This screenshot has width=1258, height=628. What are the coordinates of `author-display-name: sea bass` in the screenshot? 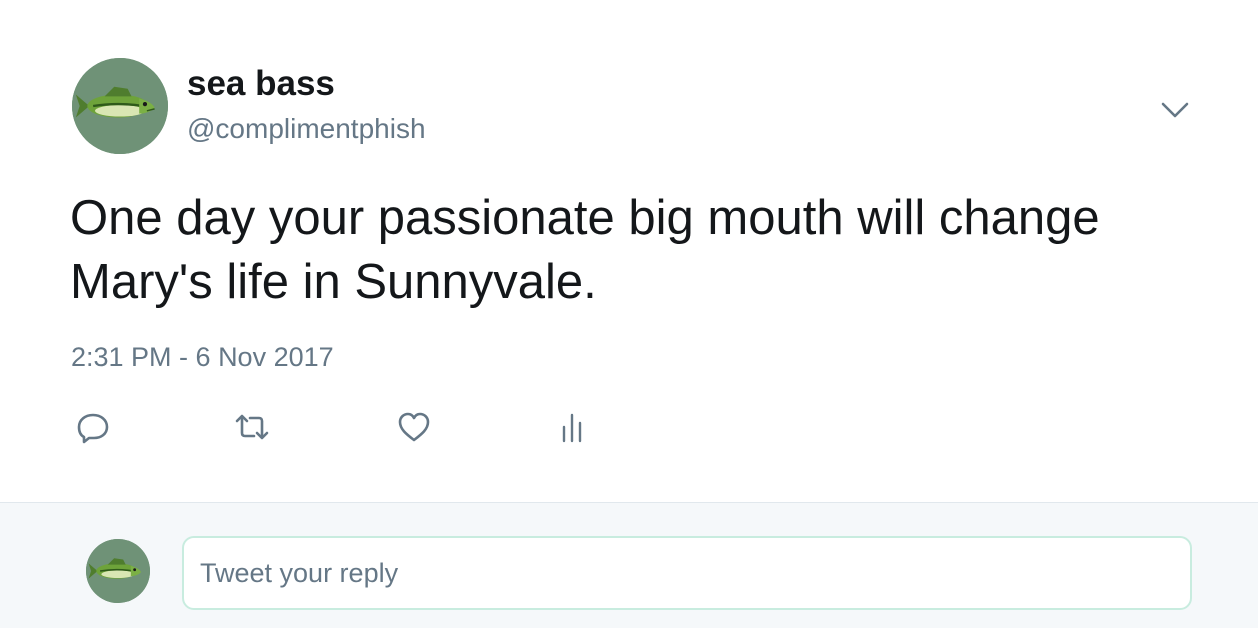 It's located at (261, 84).